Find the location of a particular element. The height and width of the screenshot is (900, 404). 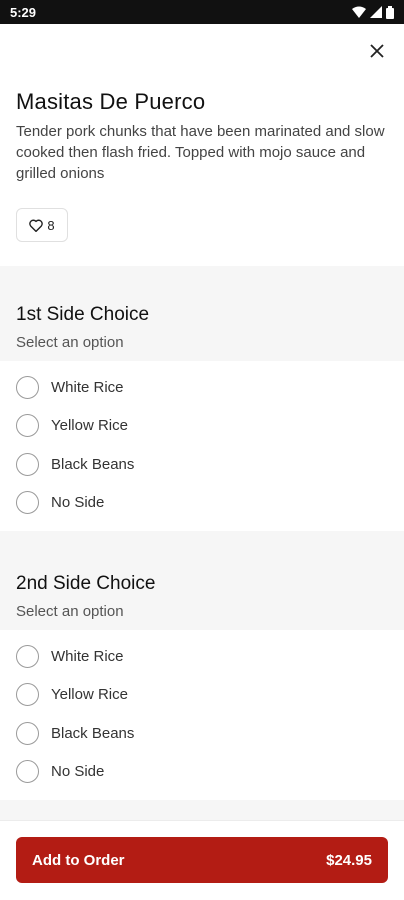

like-count: 8 is located at coordinates (51, 225).